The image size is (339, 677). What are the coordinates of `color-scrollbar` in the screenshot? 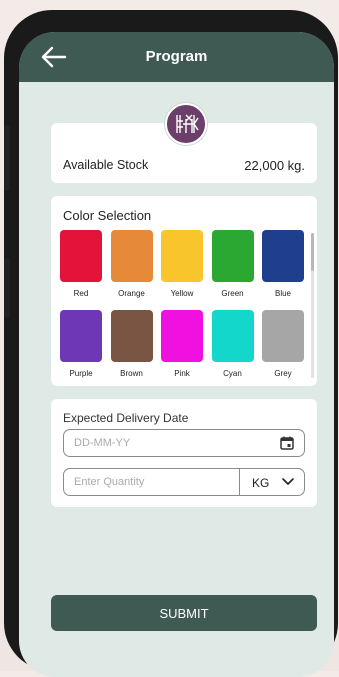 It's located at (312, 305).